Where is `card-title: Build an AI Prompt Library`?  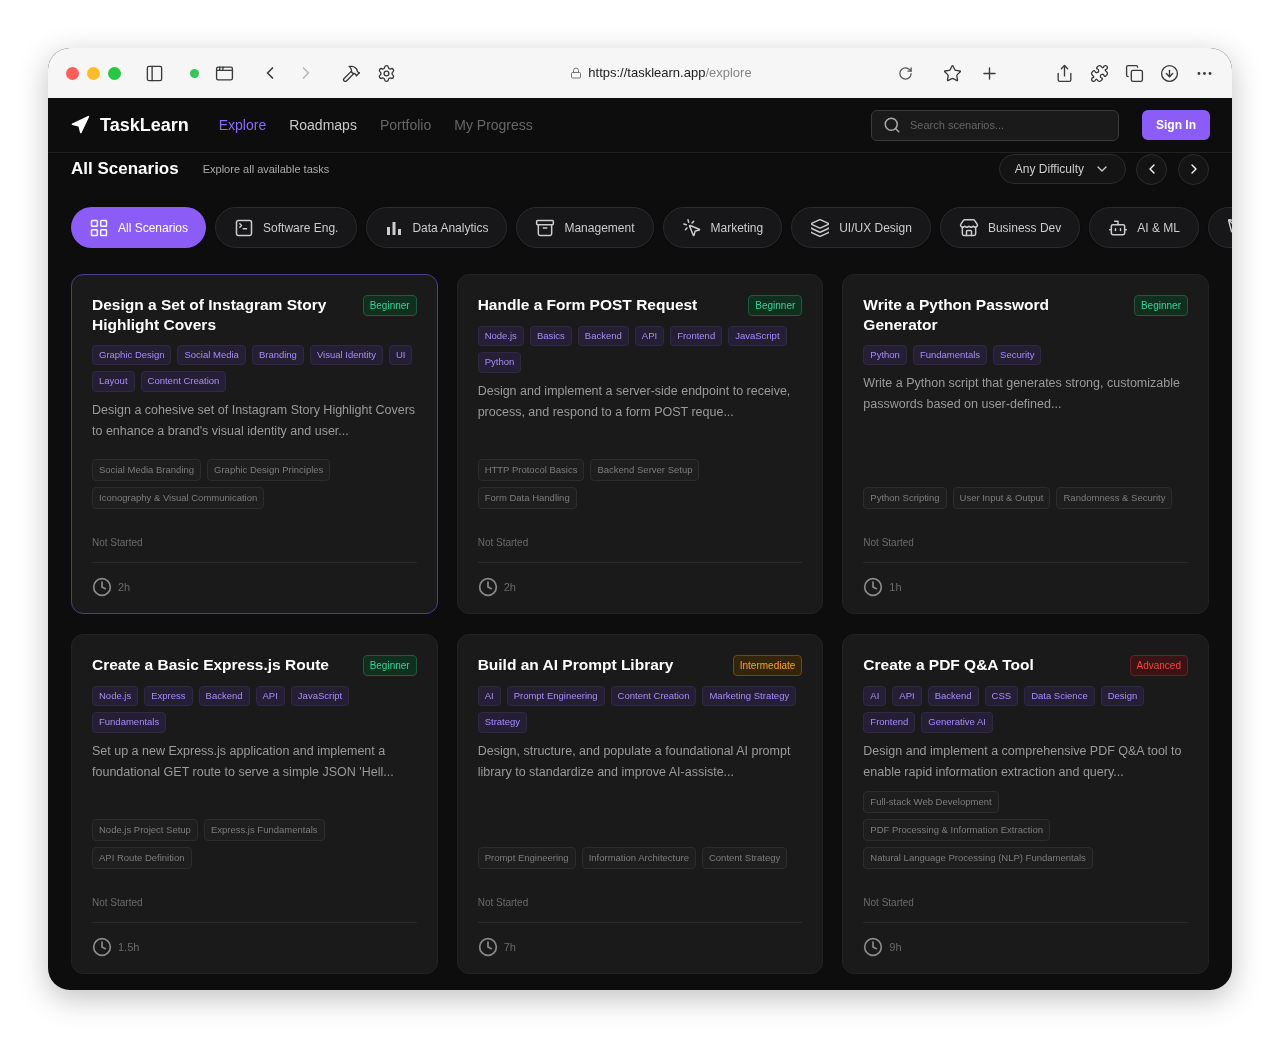 card-title: Build an AI Prompt Library is located at coordinates (575, 665).